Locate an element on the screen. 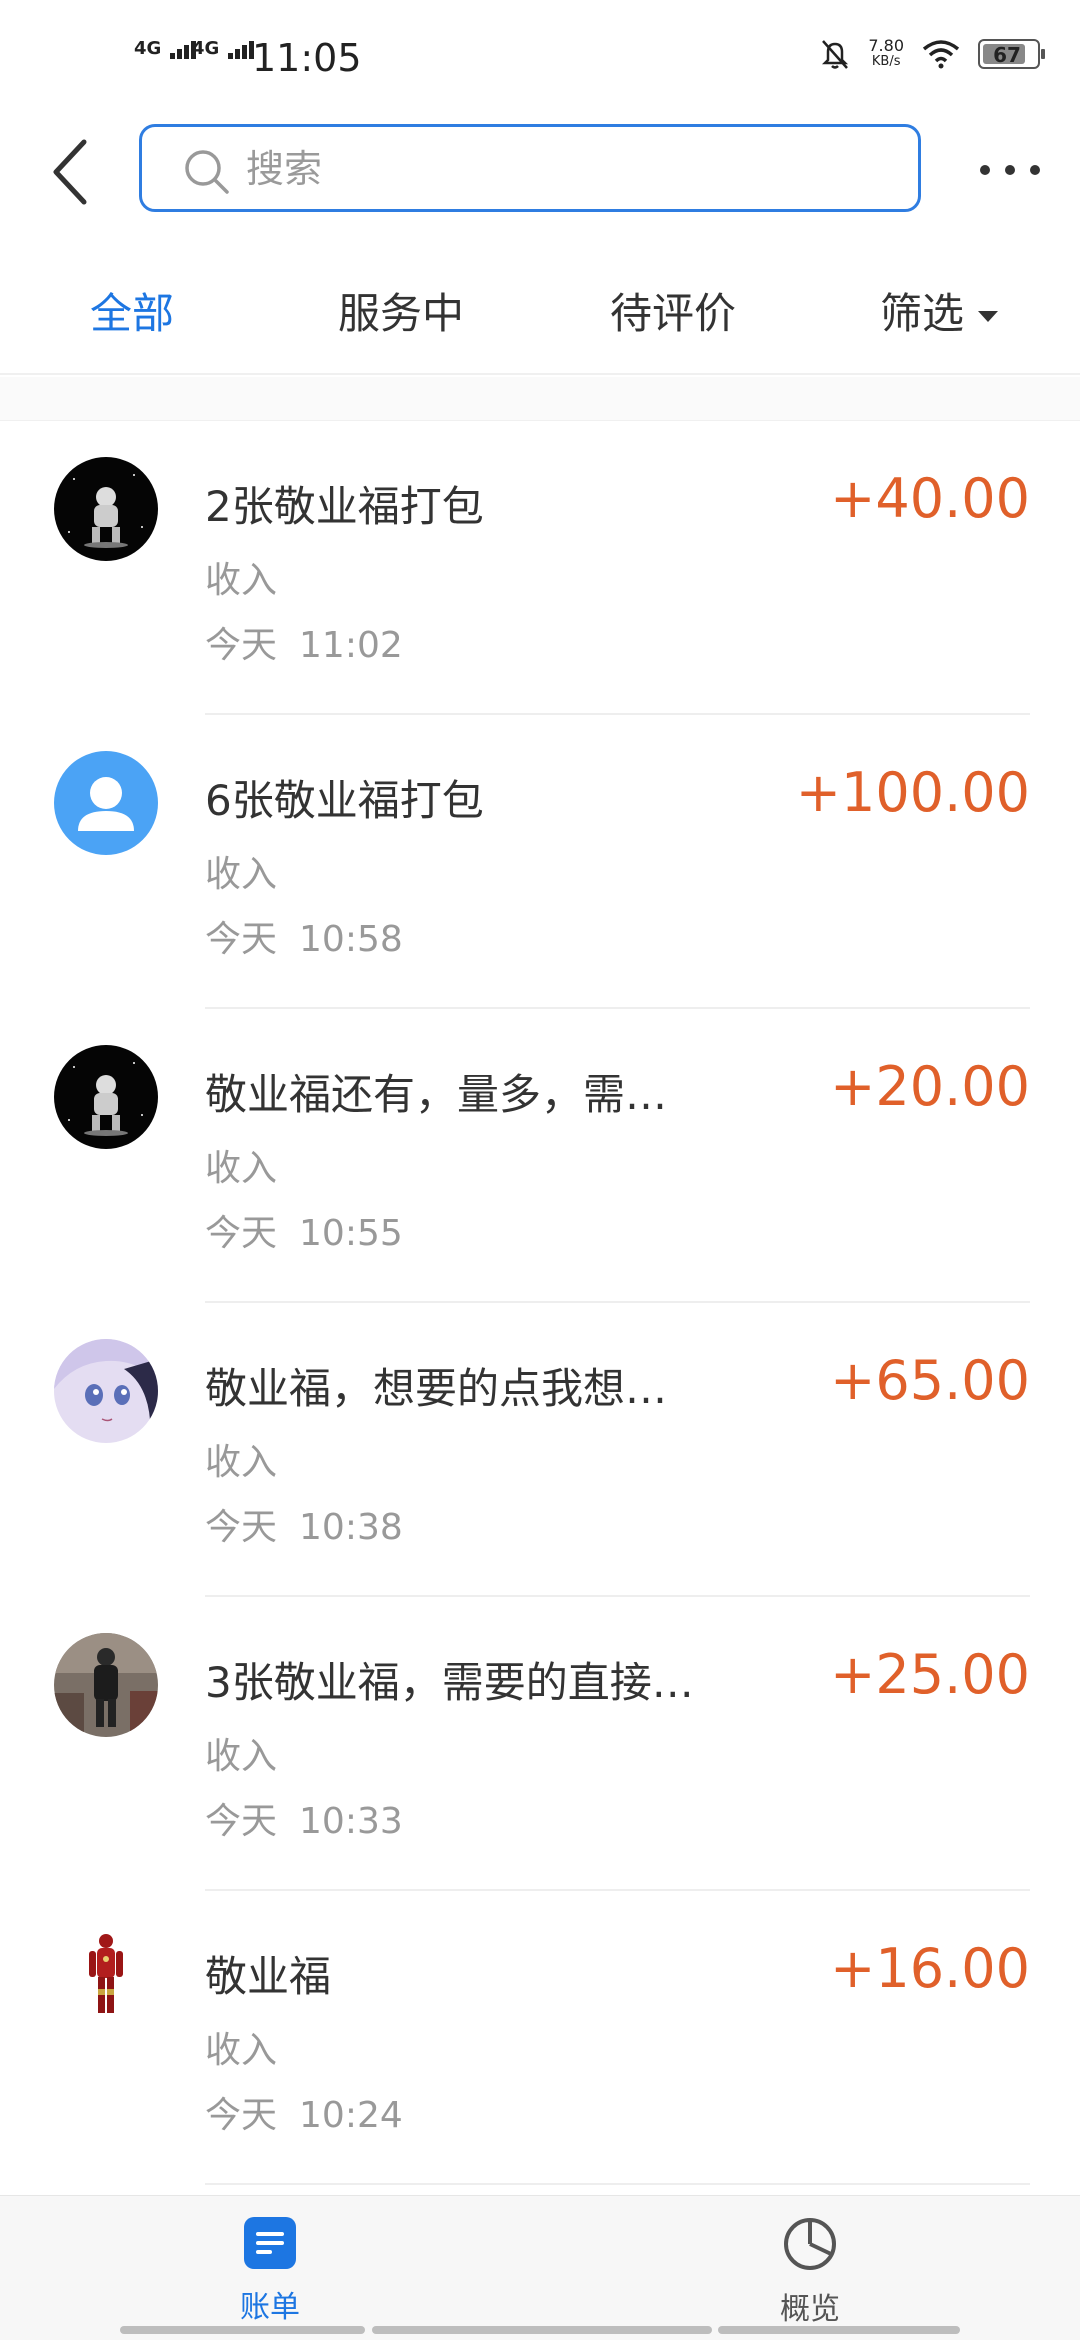 This screenshot has width=1080, height=2340. item-title: 6张敬业福打包 is located at coordinates (344, 800).